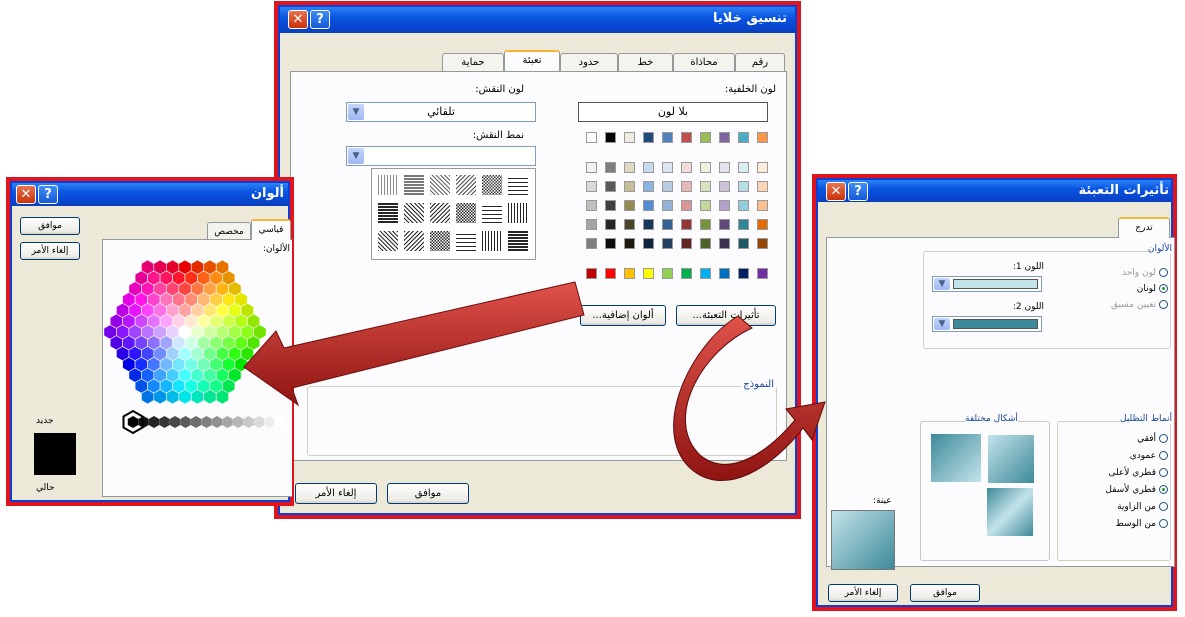 This screenshot has width=1185, height=617. I want to click on tab-protection: حماية, so click(473, 62).